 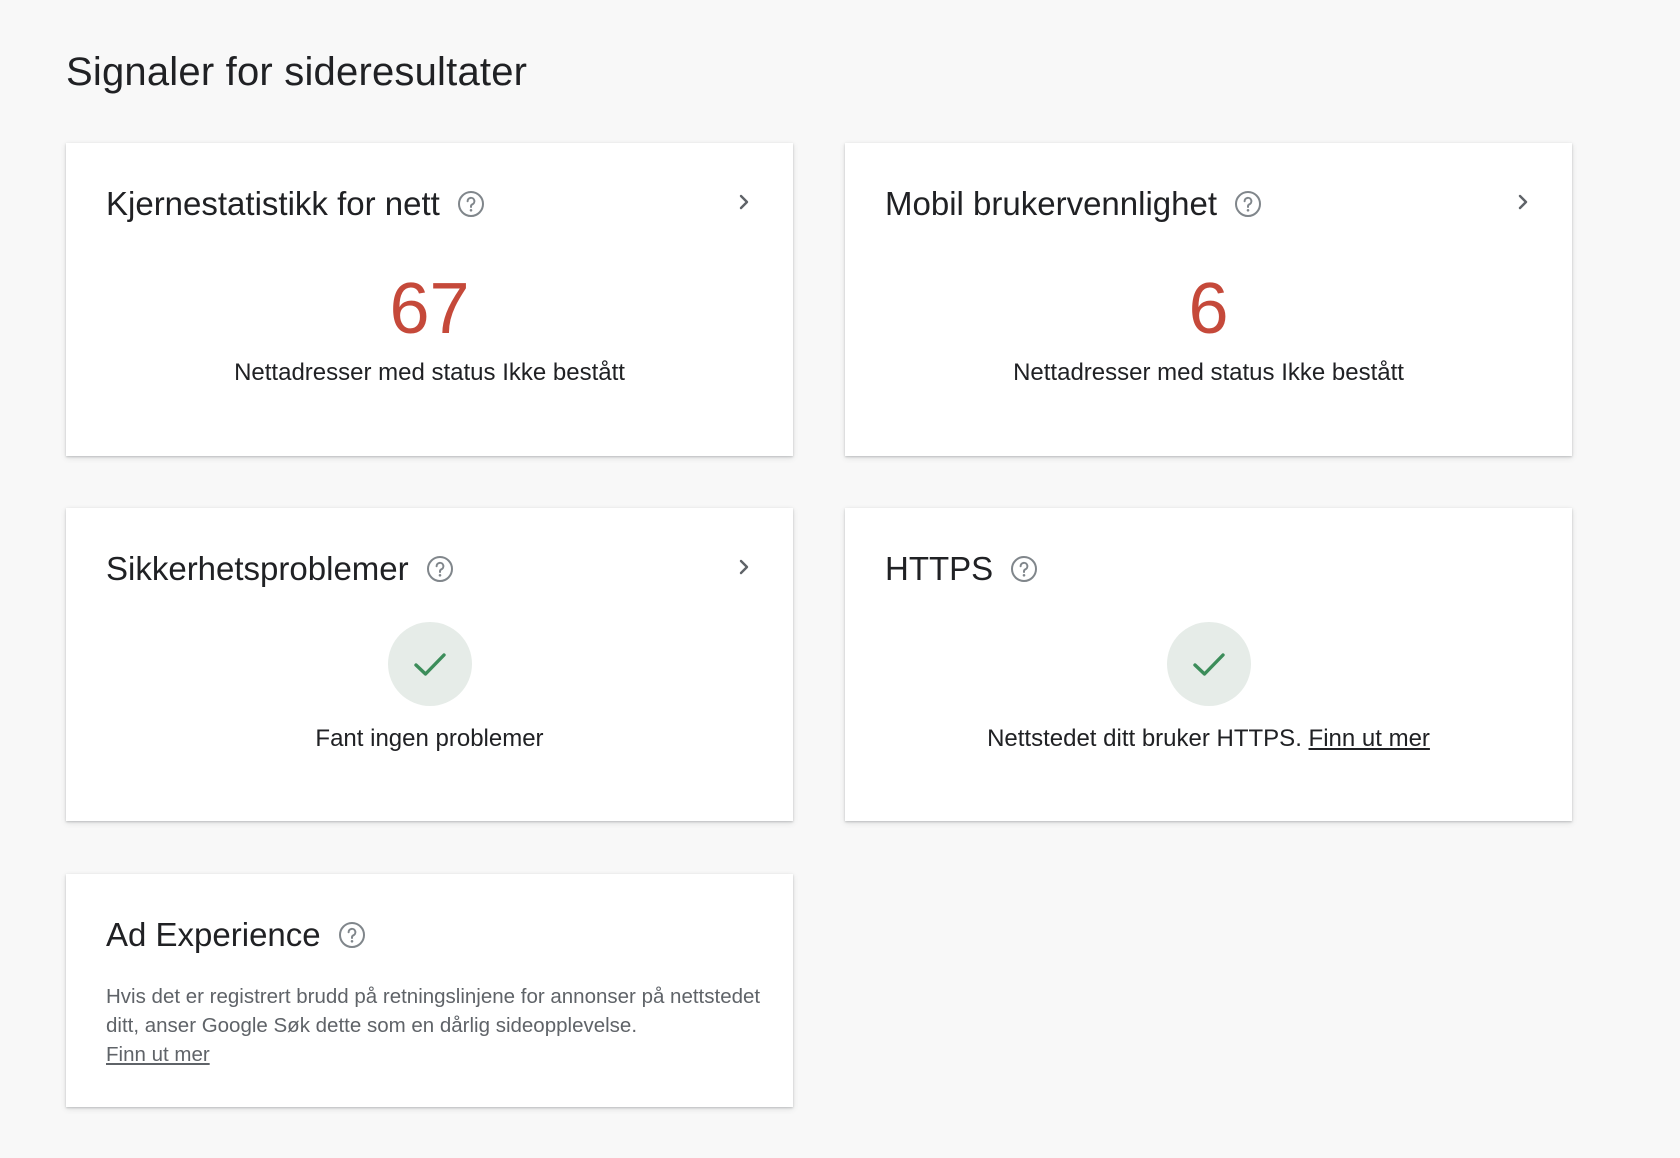 I want to click on card-security-issues: Sikkerhetsproblemer Fant ingen problemer, so click(x=429, y=664).